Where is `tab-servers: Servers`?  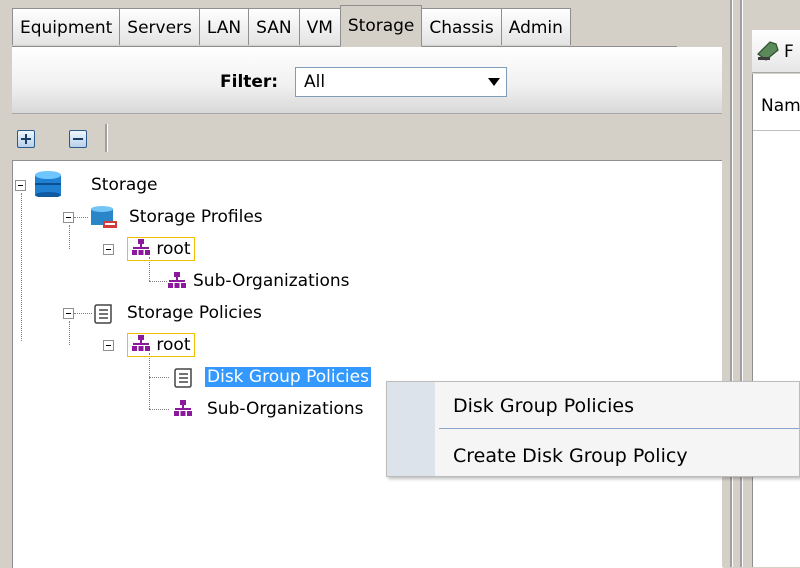 tab-servers: Servers is located at coordinates (159, 26).